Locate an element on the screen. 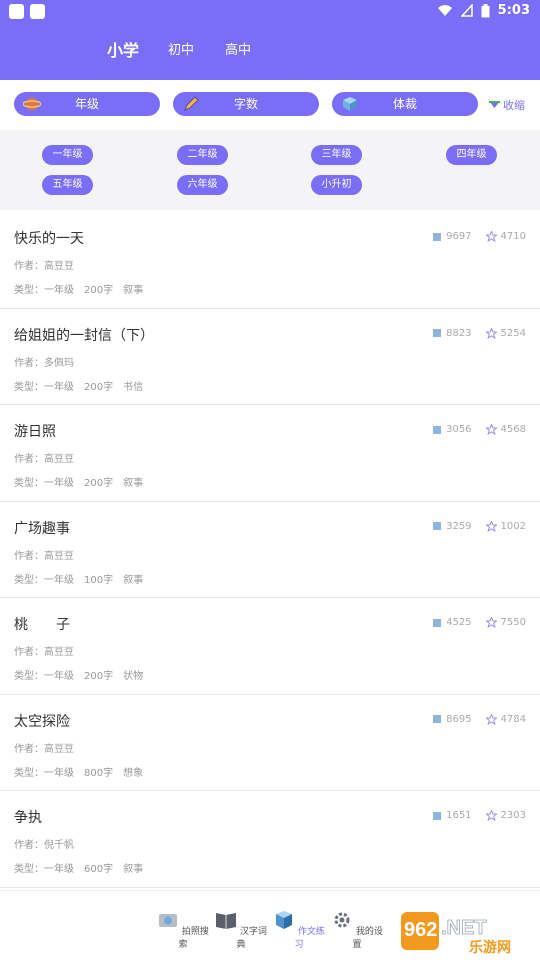 This screenshot has height=960, width=540. essay-genre: 状物 is located at coordinates (133, 676).